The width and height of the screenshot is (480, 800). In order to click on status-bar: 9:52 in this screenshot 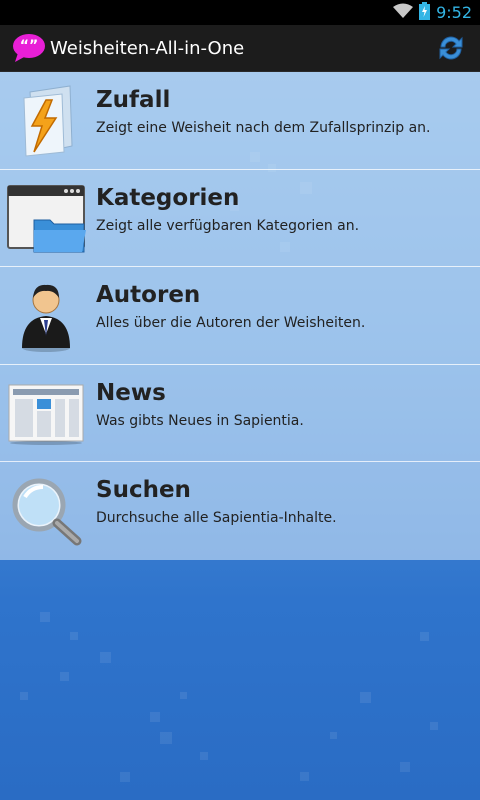, I will do `click(240, 12)`.